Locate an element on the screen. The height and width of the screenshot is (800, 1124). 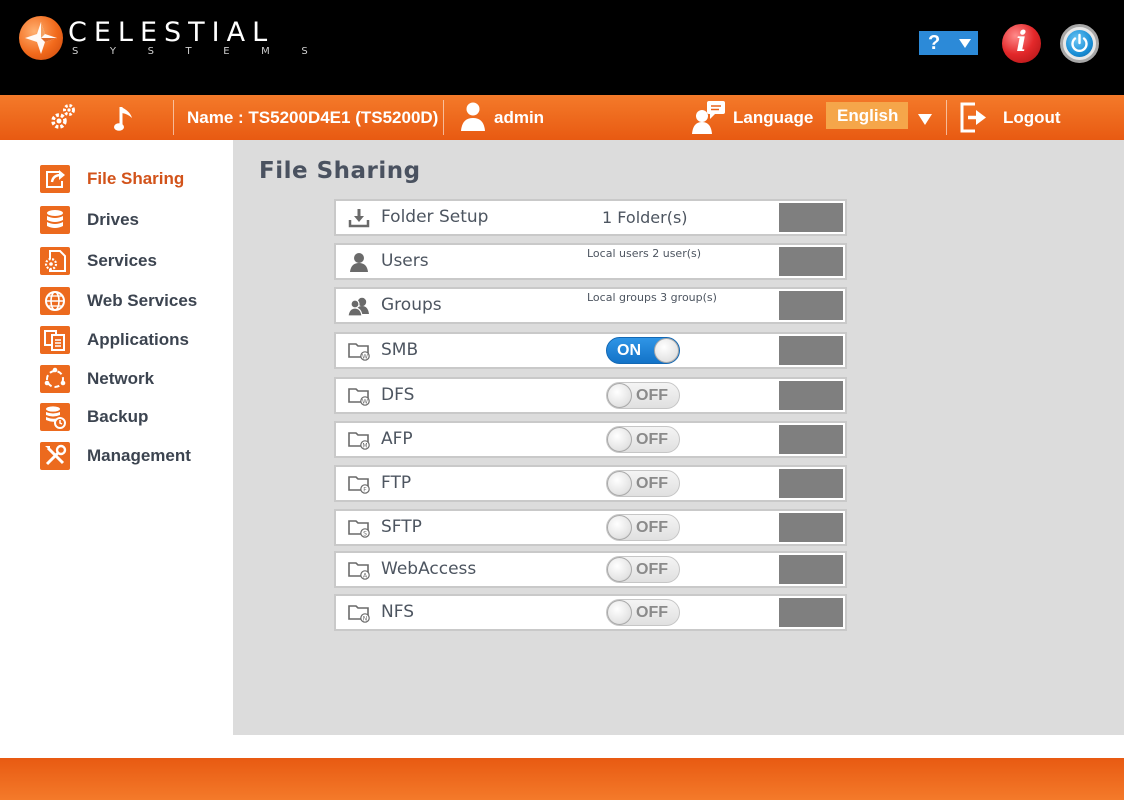
smb-toggle: ON is located at coordinates (643, 350).